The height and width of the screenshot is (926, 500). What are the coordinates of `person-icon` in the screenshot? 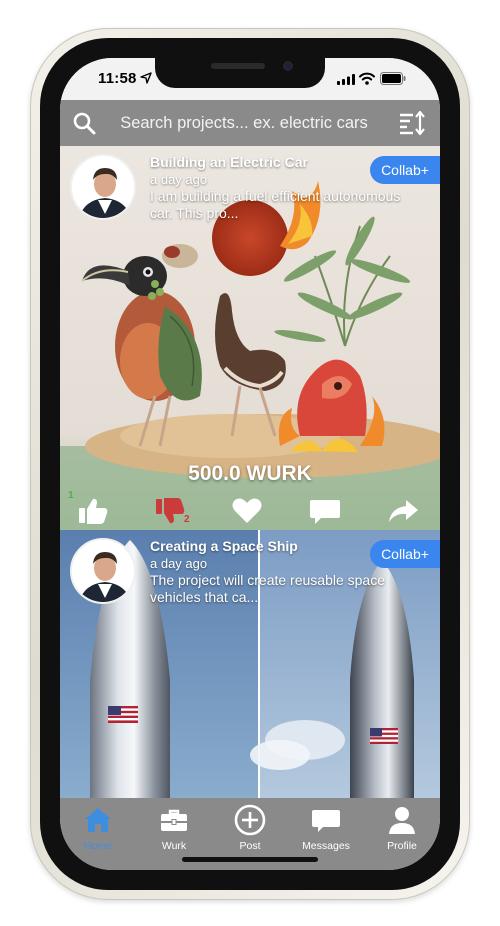 It's located at (402, 820).